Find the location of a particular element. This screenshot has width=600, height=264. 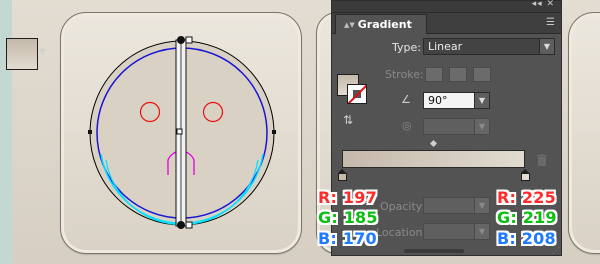

gradient-origin-handle is located at coordinates (181, 40).